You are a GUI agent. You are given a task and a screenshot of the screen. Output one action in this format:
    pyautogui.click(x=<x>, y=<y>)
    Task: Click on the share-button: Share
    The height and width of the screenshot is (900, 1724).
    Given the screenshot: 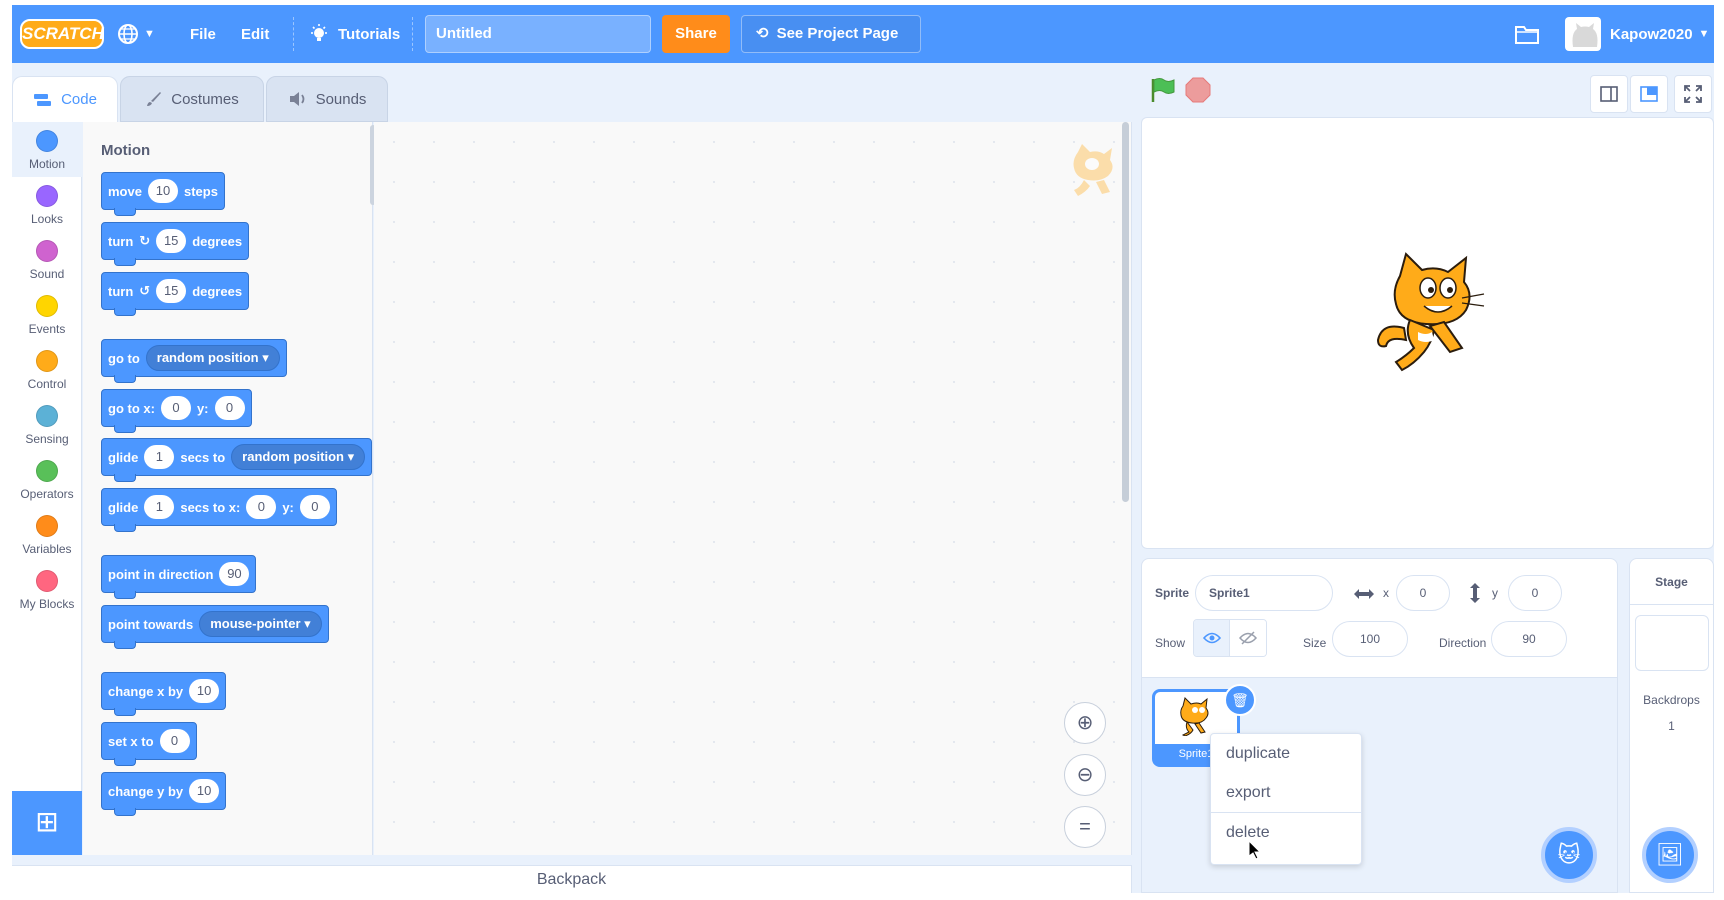 What is the action you would take?
    pyautogui.click(x=696, y=34)
    